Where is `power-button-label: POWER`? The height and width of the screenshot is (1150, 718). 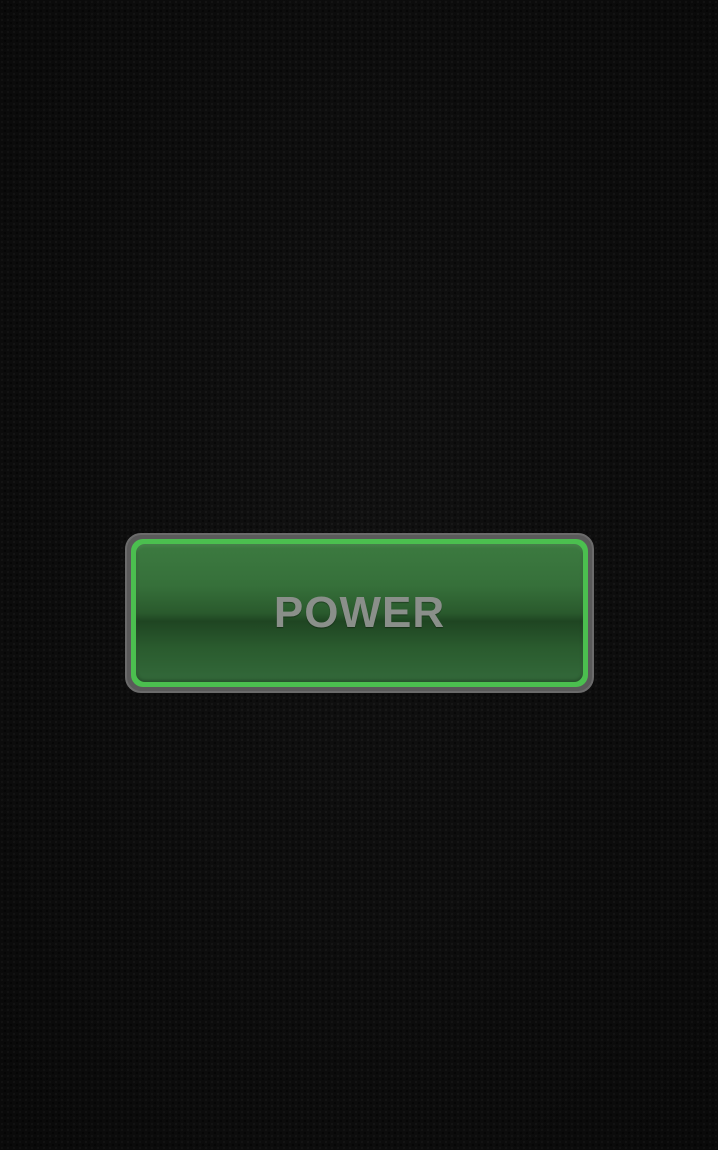 power-button-label: POWER is located at coordinates (359, 612).